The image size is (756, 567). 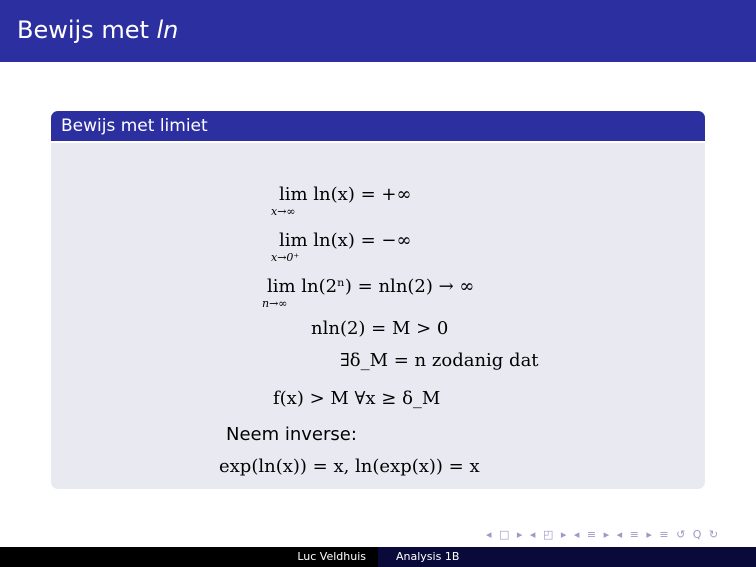 I want to click on text-neem-inverse: Neem inverse:, so click(x=291, y=434).